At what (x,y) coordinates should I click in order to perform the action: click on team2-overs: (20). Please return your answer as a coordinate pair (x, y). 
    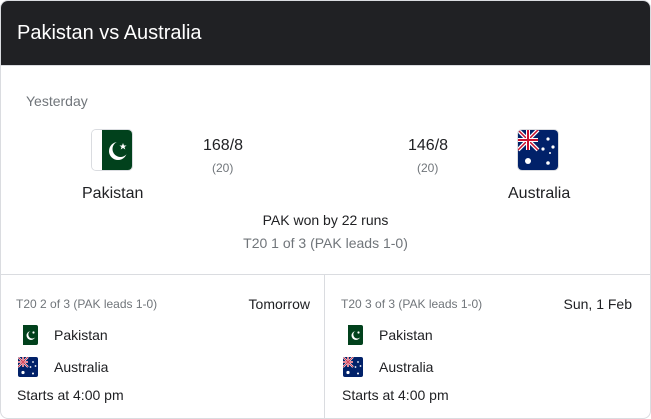
    Looking at the image, I should click on (428, 168).